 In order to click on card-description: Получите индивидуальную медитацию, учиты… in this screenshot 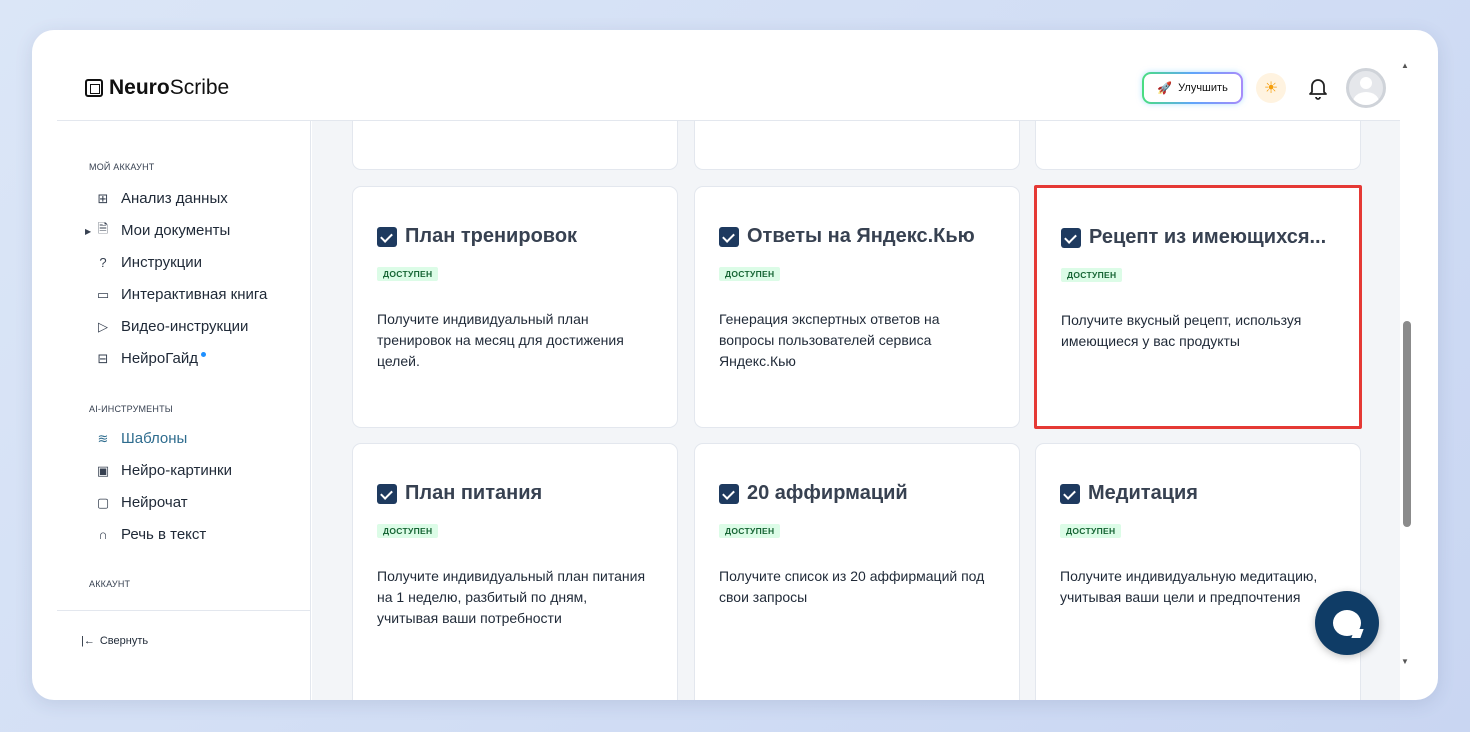, I will do `click(1189, 586)`.